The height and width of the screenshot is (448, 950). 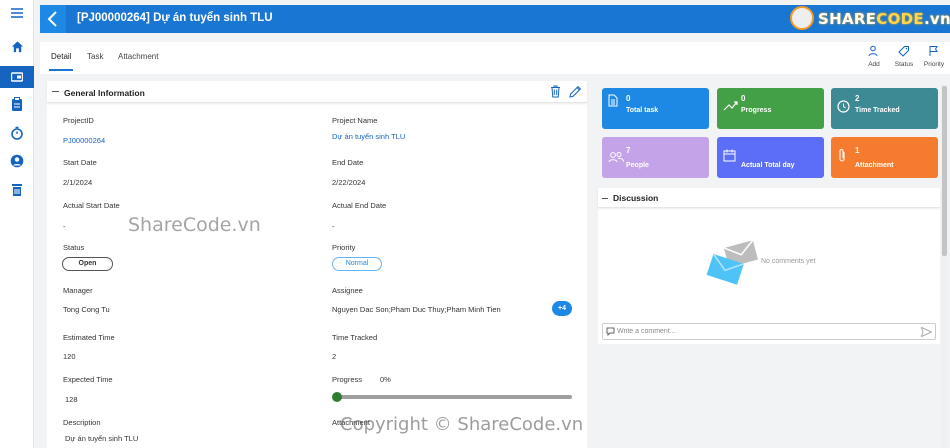 What do you see at coordinates (616, 157) in the screenshot?
I see `people-icon` at bounding box center [616, 157].